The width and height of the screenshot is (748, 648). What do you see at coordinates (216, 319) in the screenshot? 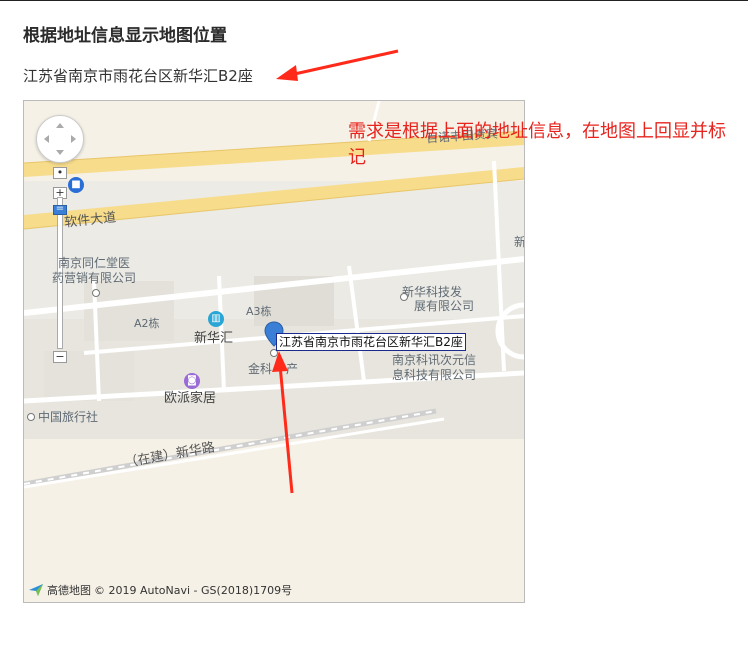
I see `building-icon: ▥` at bounding box center [216, 319].